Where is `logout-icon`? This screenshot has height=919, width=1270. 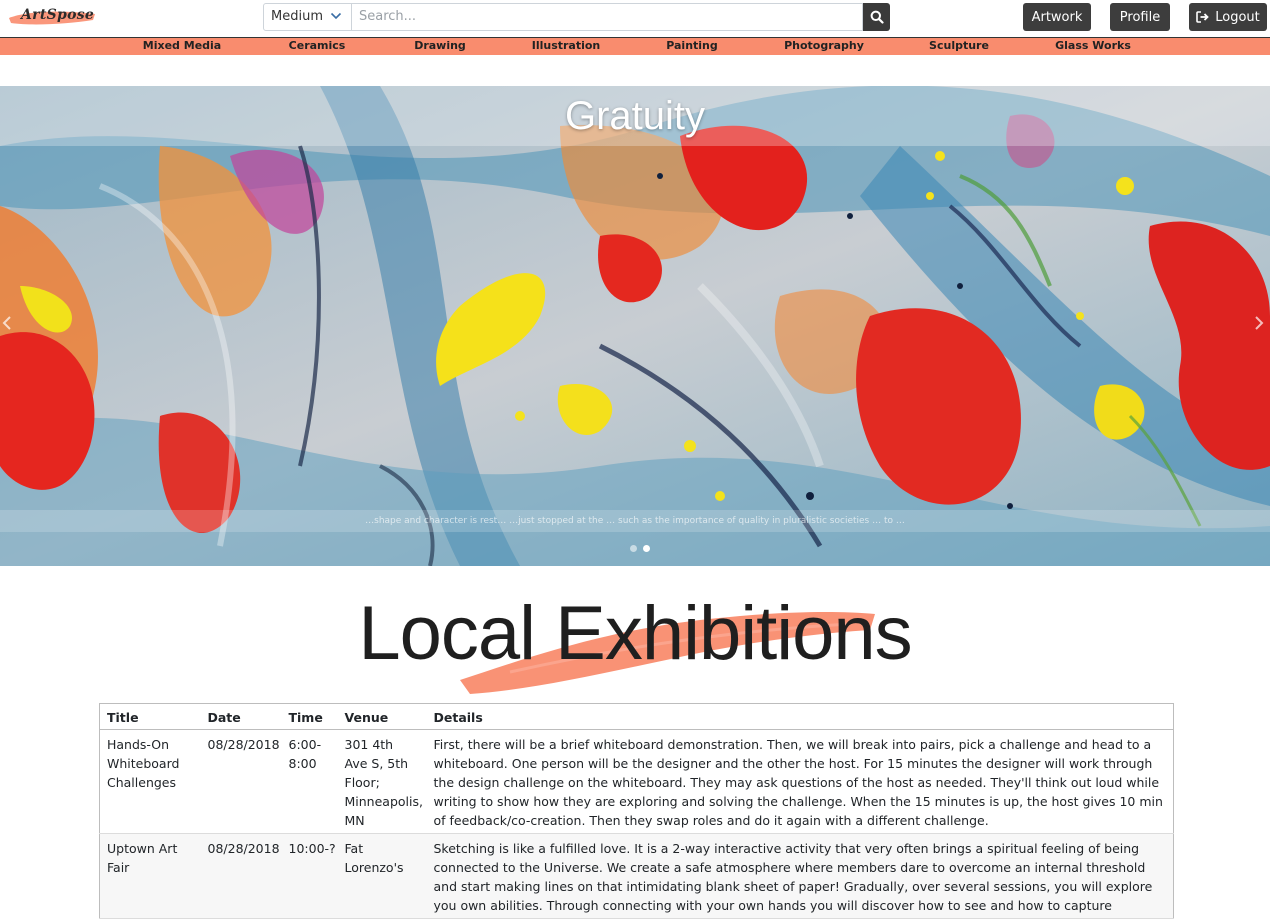 logout-icon is located at coordinates (1203, 17).